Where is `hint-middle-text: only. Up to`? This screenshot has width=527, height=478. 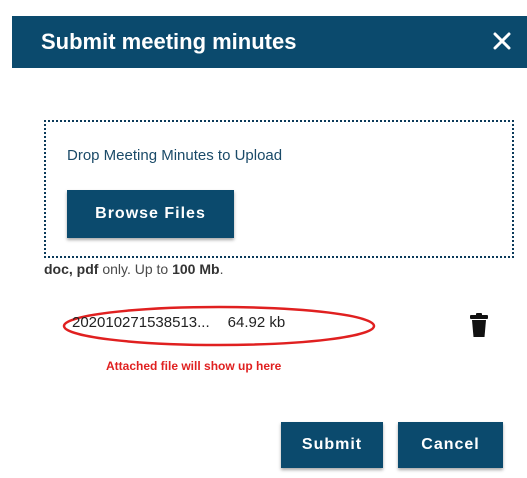
hint-middle-text: only. Up to is located at coordinates (135, 269).